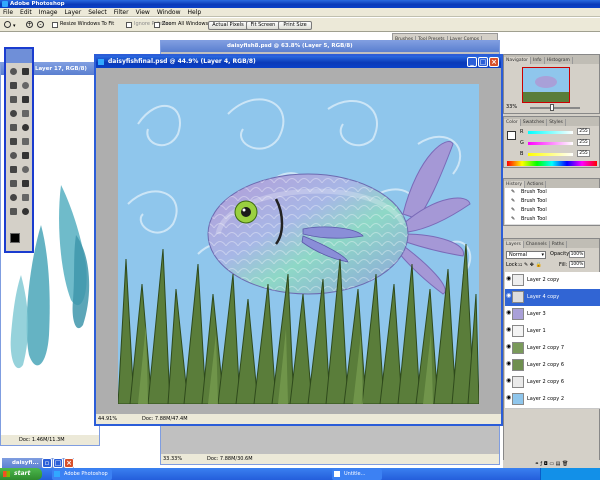  I want to click on brush-tool-icon, so click(25, 113).